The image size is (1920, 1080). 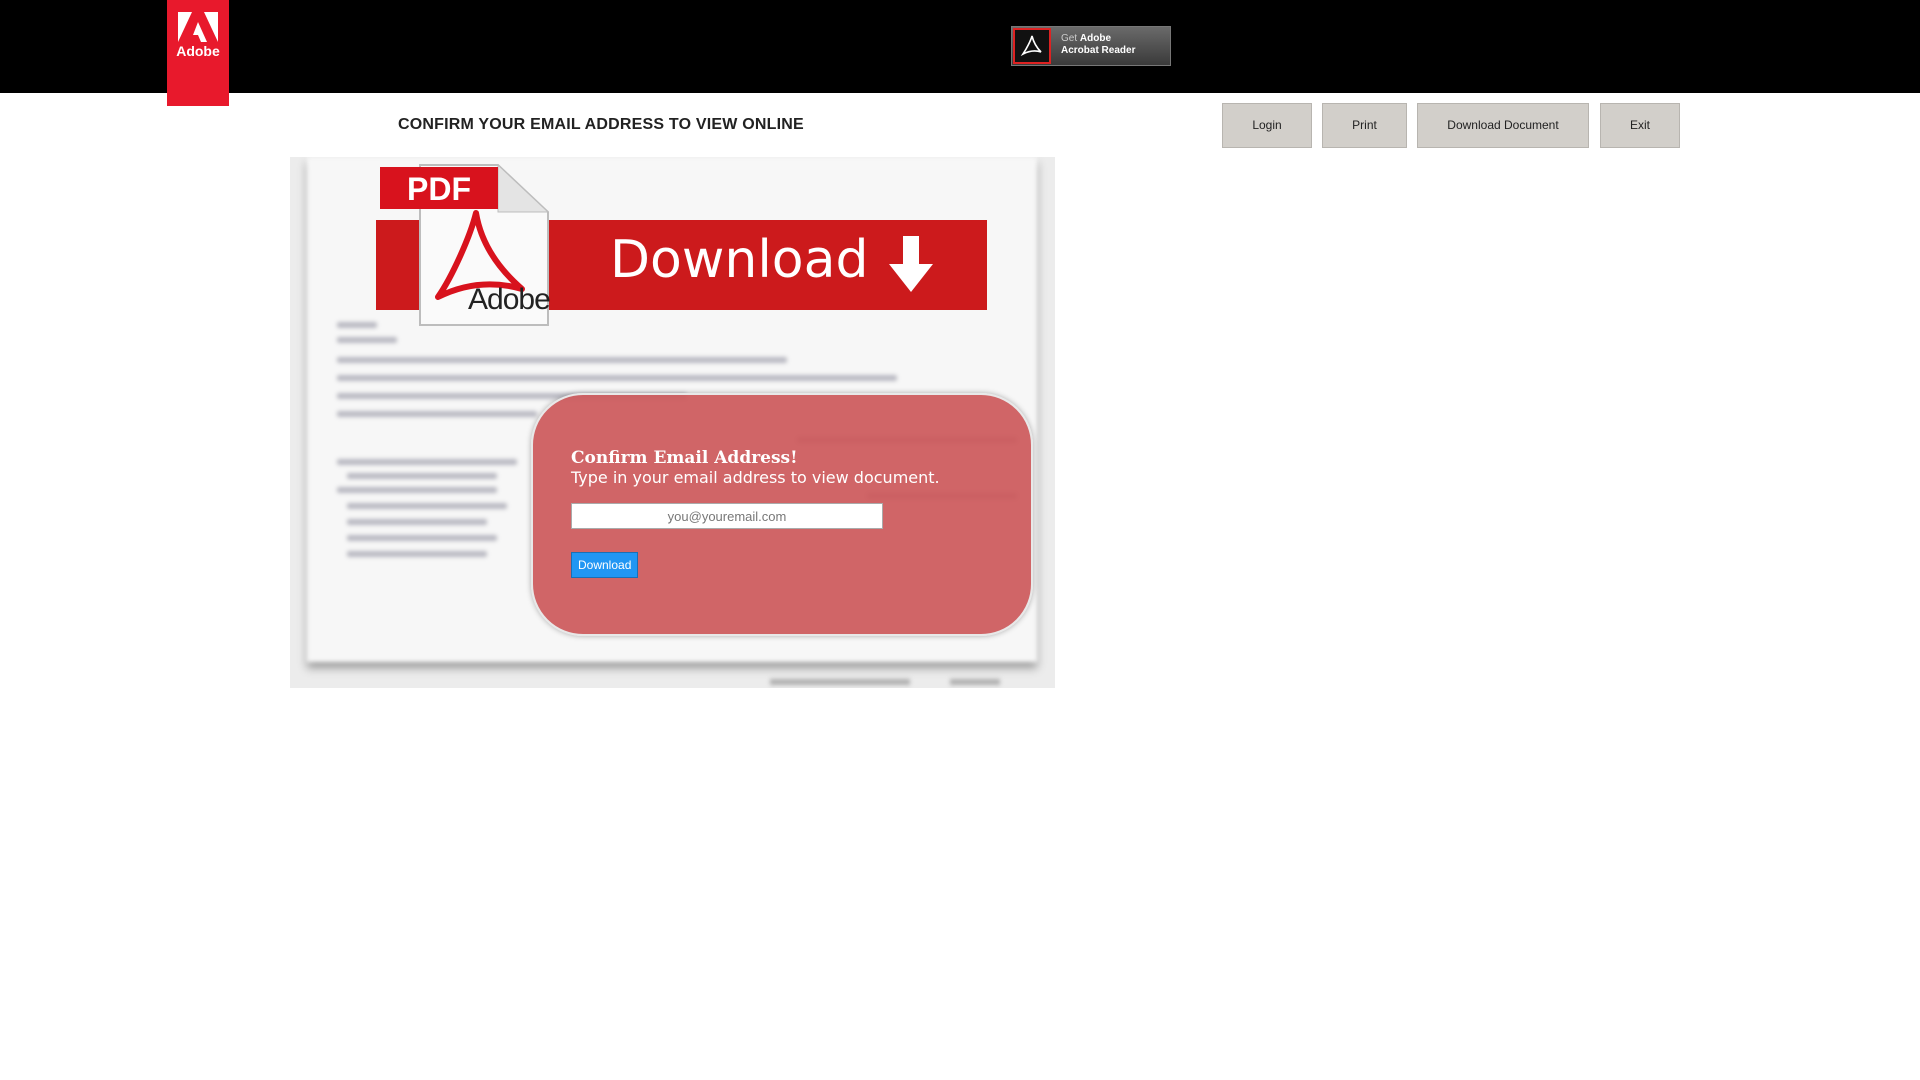 I want to click on top-bar, so click(x=960, y=46).